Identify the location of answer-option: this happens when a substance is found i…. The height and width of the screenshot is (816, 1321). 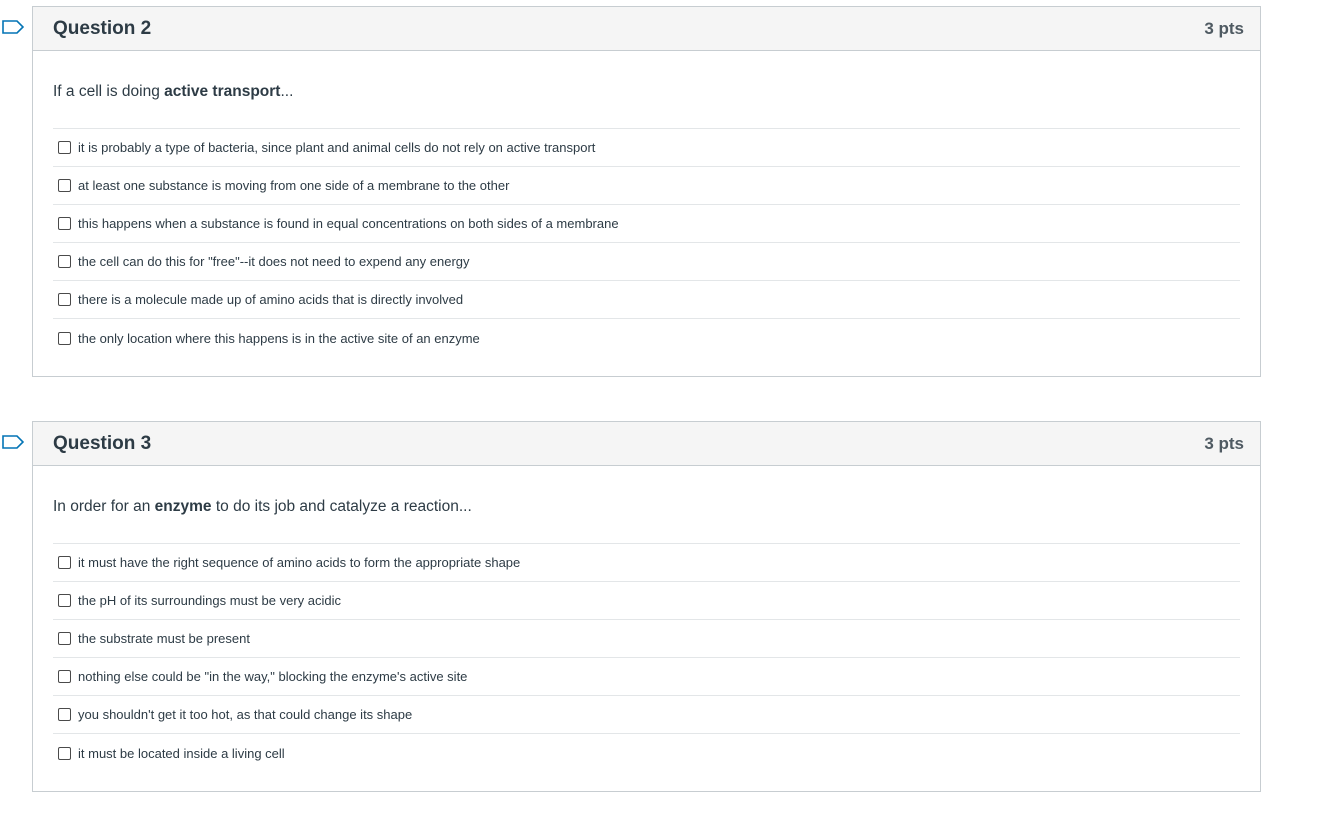
(646, 224).